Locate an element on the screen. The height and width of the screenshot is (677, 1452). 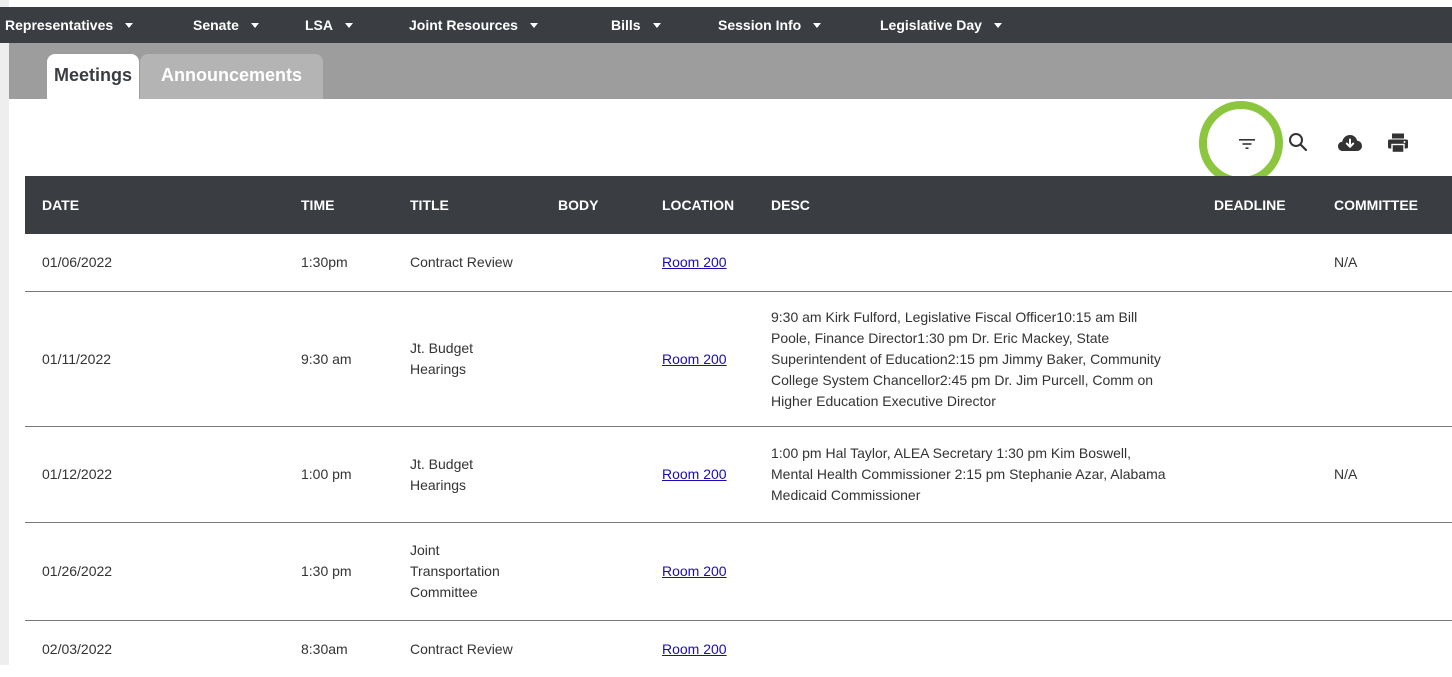
nav-item-representatives: Representatives is located at coordinates (69, 25).